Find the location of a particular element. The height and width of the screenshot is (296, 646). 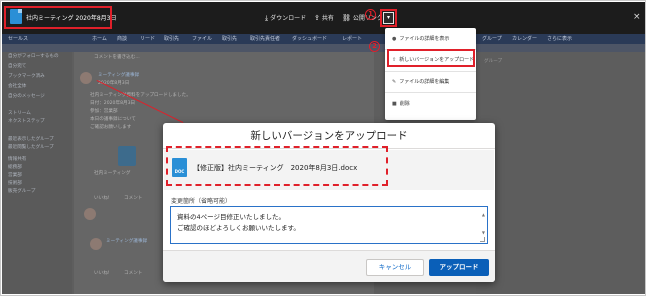

download-label: ダウンロード is located at coordinates (288, 18).